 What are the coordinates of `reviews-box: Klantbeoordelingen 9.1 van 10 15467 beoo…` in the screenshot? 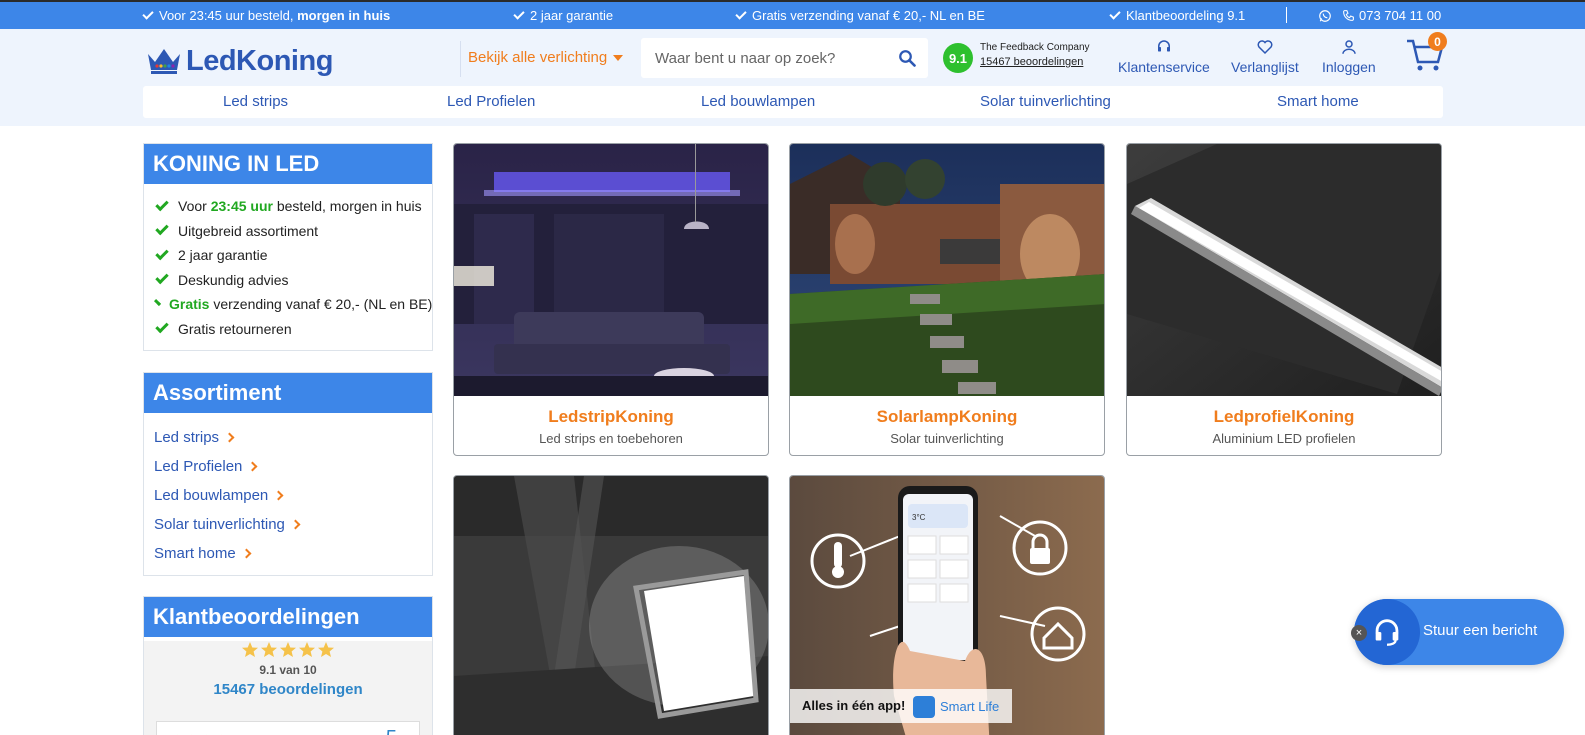 It's located at (288, 665).